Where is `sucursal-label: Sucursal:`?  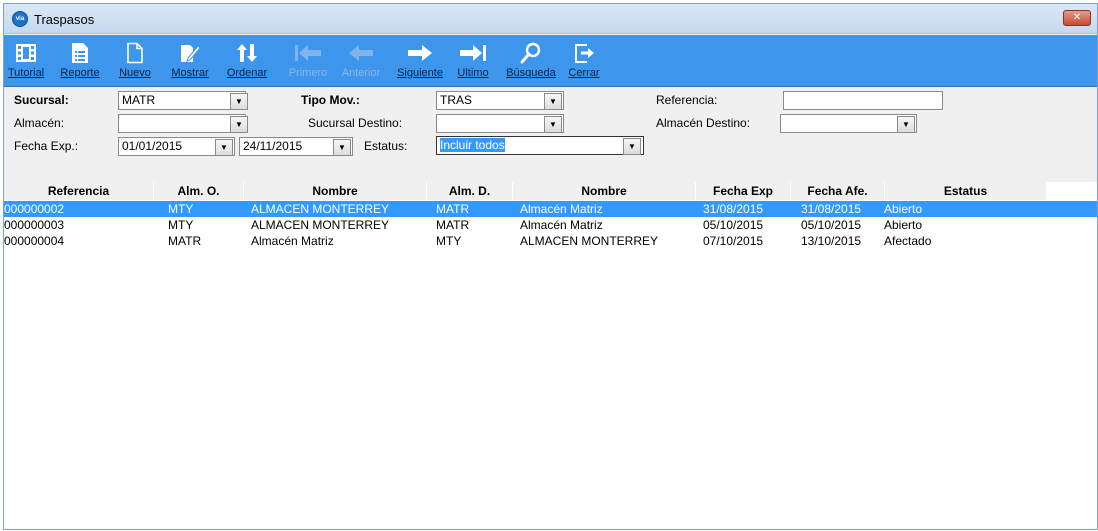
sucursal-label: Sucursal: is located at coordinates (41, 100).